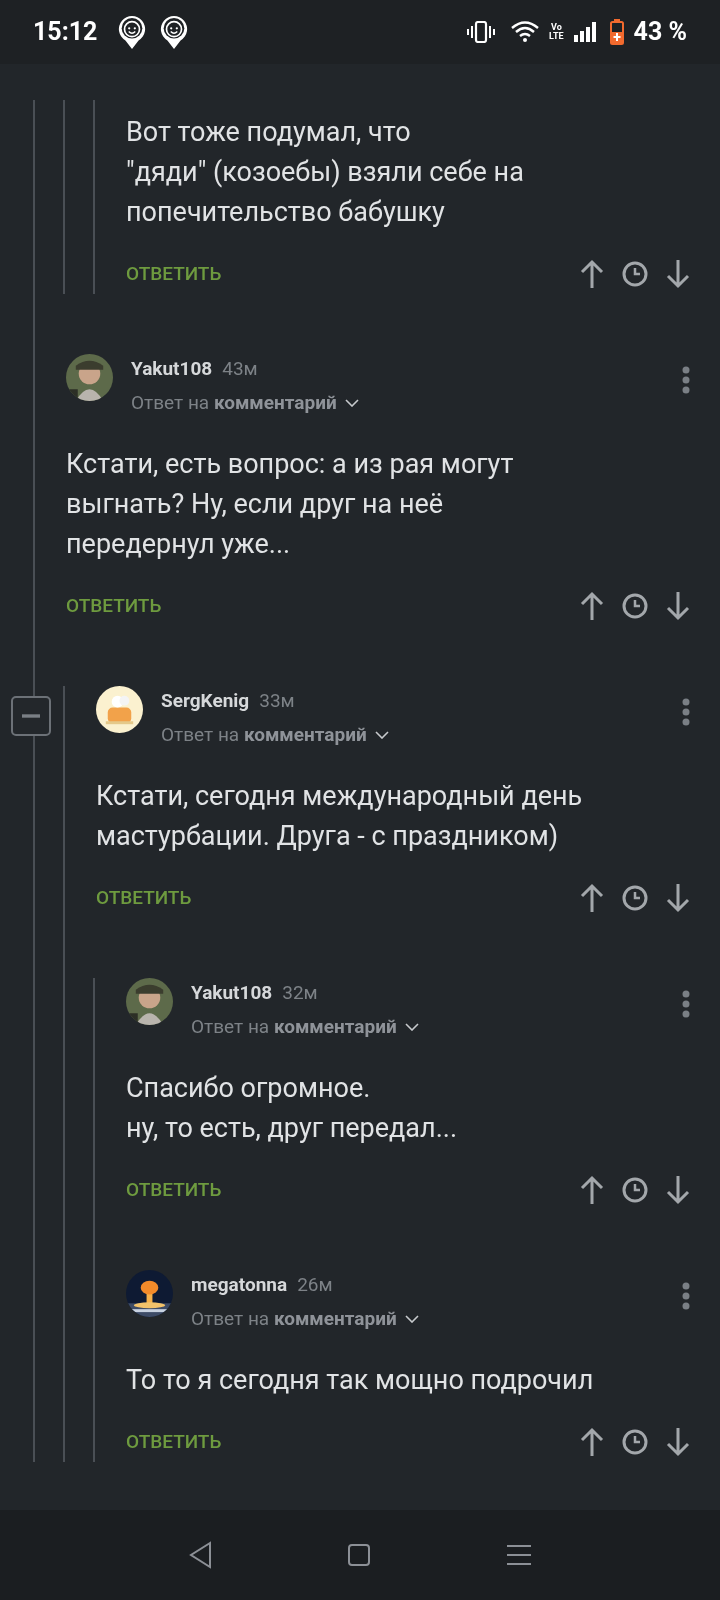  Describe the element at coordinates (584, 32) in the screenshot. I see `signal-icon` at that location.